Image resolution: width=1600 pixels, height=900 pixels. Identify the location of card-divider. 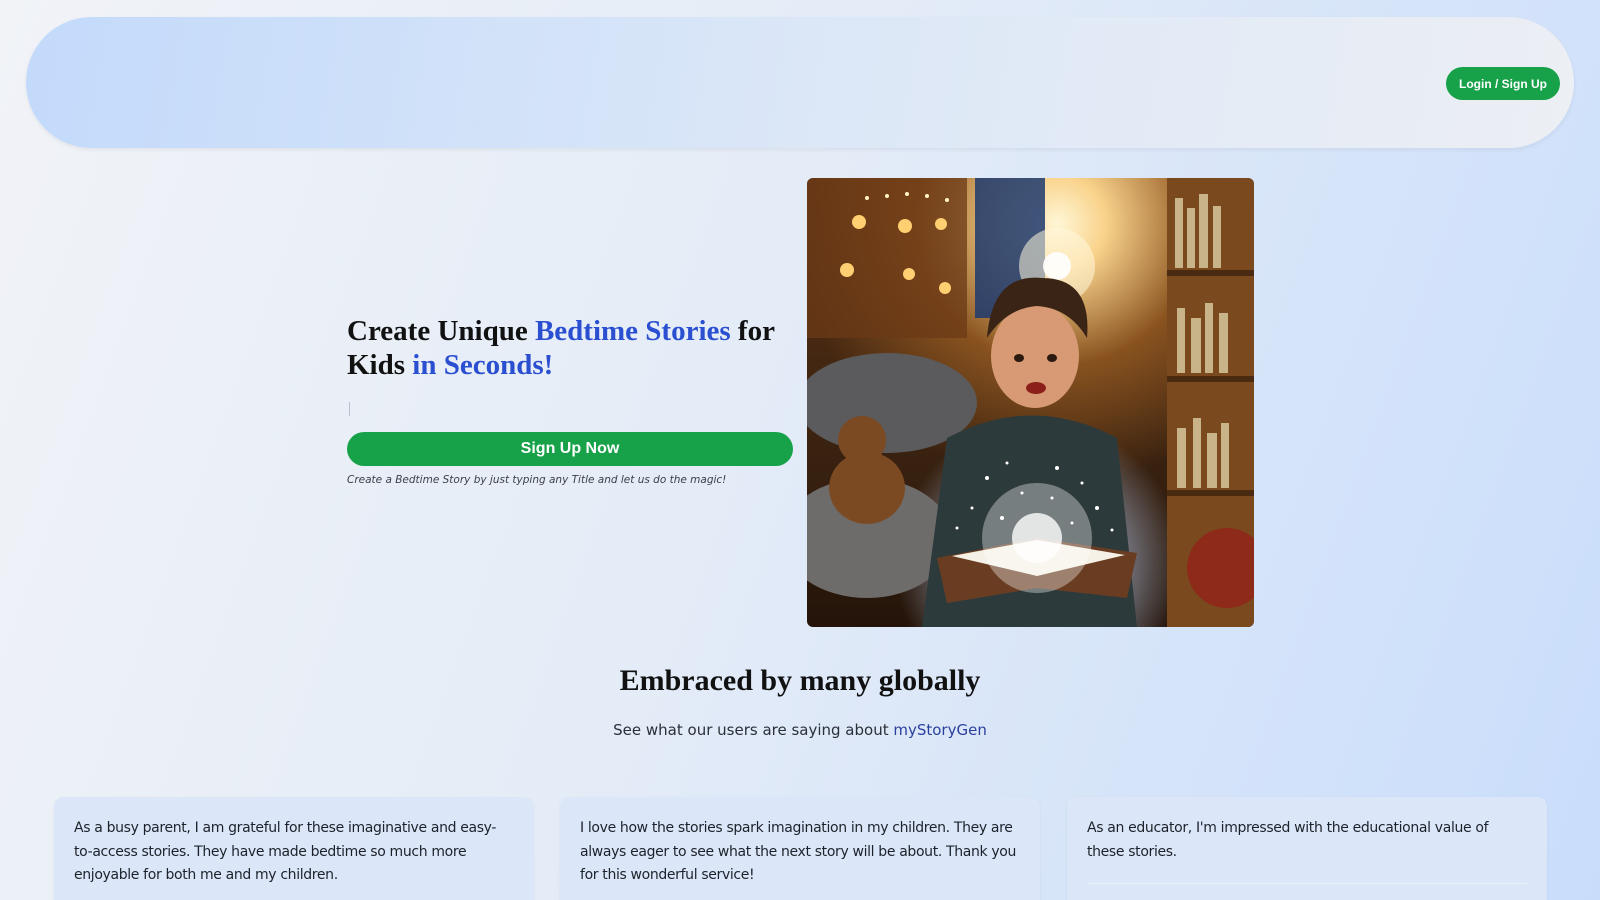
(1307, 883).